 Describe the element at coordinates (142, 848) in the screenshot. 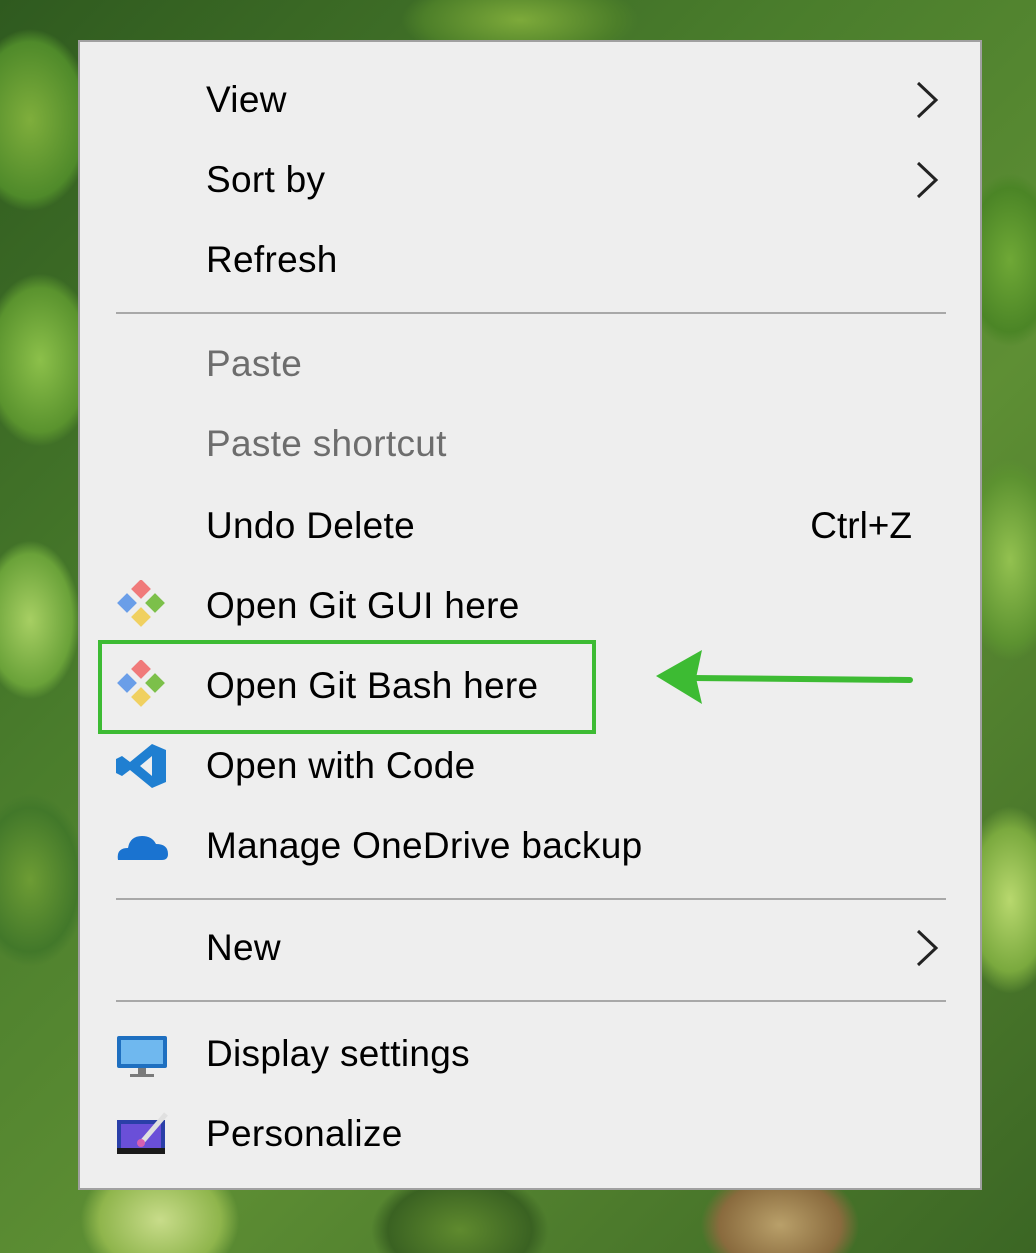

I see `onedrive-icon` at that location.